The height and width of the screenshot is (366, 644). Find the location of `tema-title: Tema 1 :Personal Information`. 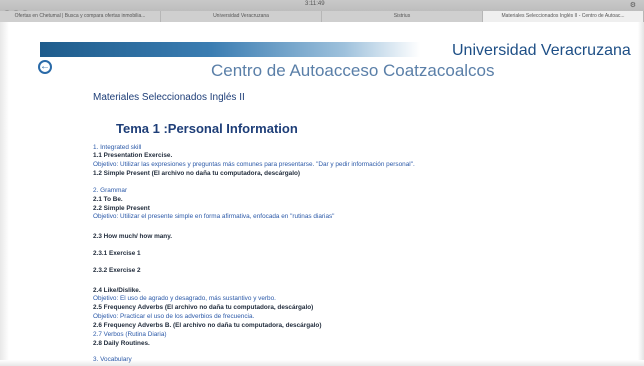

tema-title: Tema 1 :Personal Information is located at coordinates (207, 128).